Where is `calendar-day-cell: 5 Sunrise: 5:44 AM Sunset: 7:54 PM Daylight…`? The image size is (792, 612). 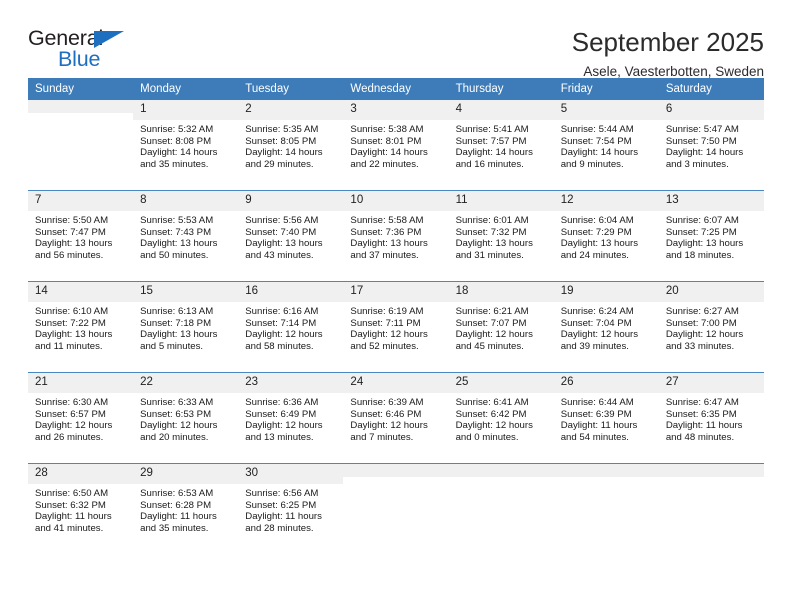 calendar-day-cell: 5 Sunrise: 5:44 AM Sunset: 7:54 PM Daylight… is located at coordinates (606, 145).